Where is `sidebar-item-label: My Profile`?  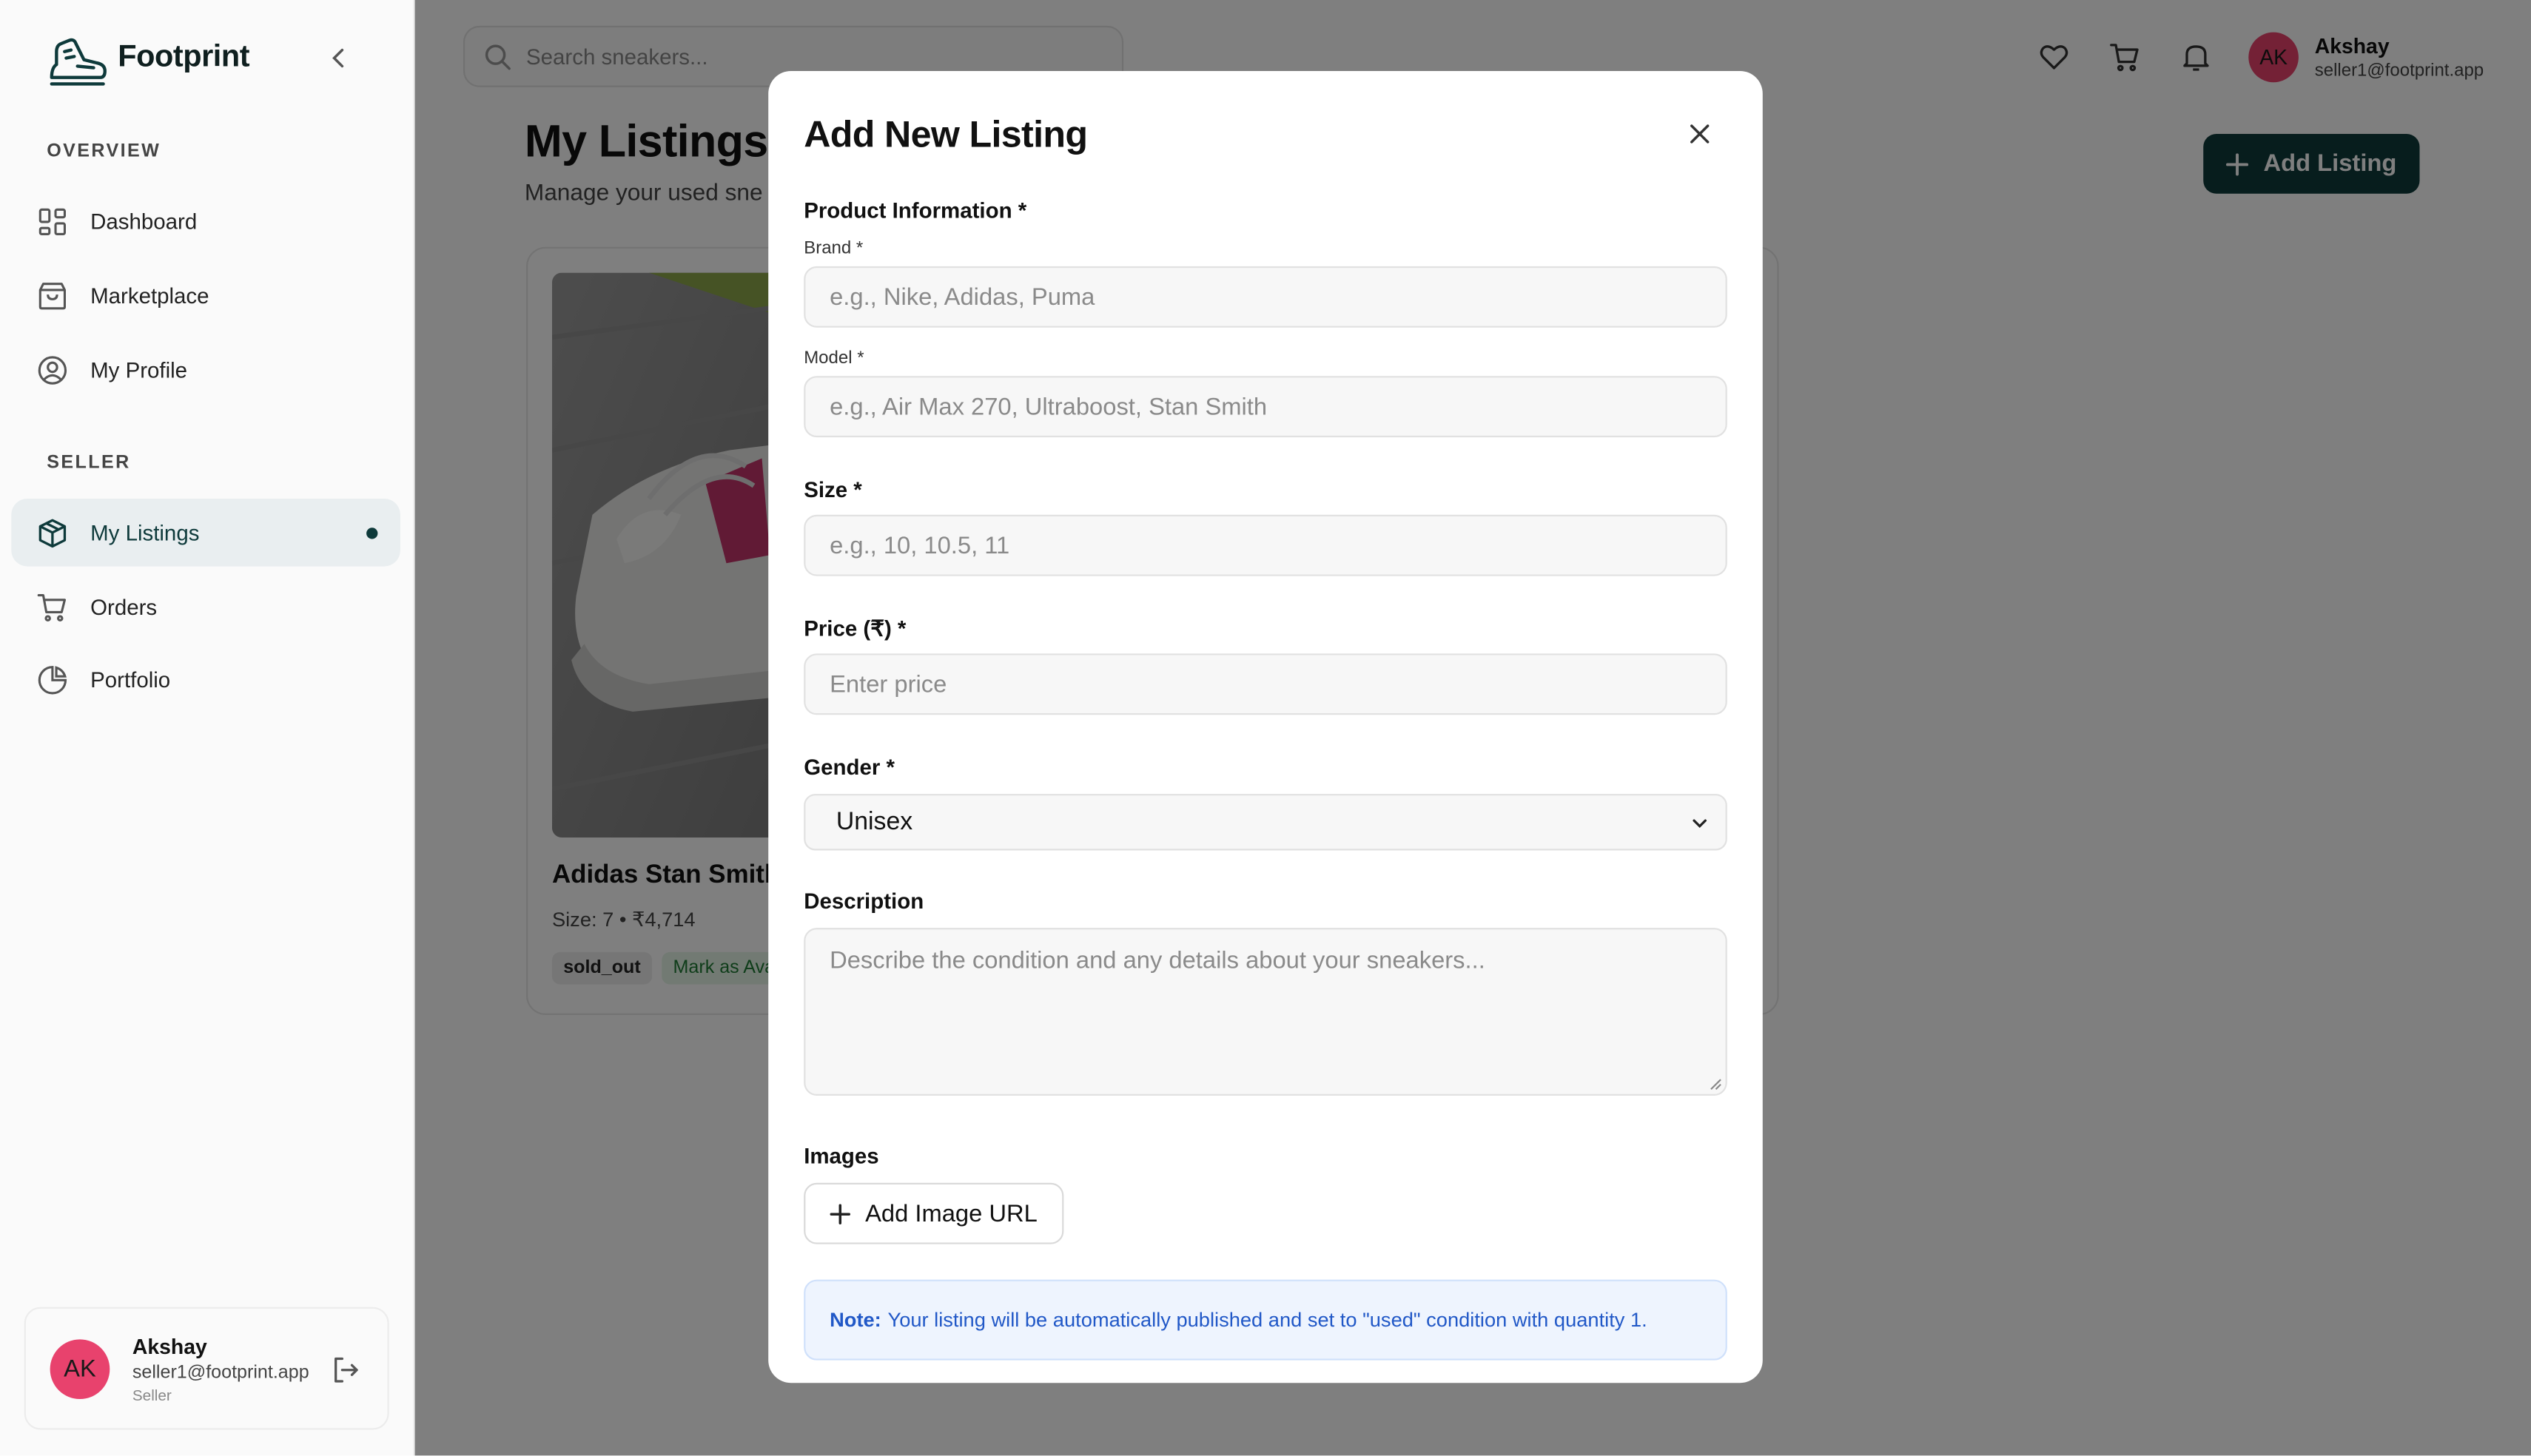
sidebar-item-label: My Profile is located at coordinates (139, 370).